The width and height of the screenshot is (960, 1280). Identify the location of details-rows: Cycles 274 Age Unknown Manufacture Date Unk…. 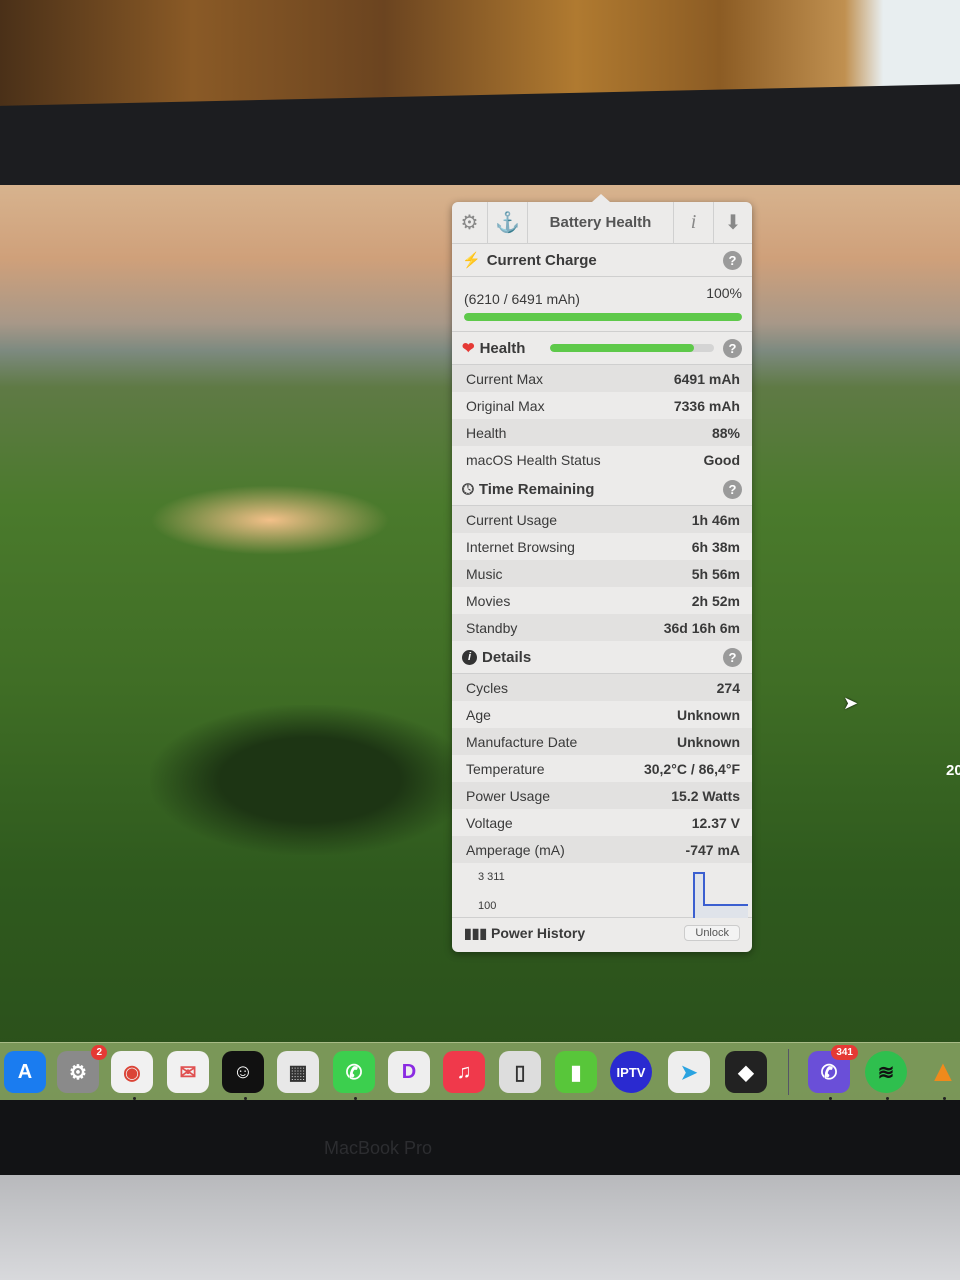
(602, 768).